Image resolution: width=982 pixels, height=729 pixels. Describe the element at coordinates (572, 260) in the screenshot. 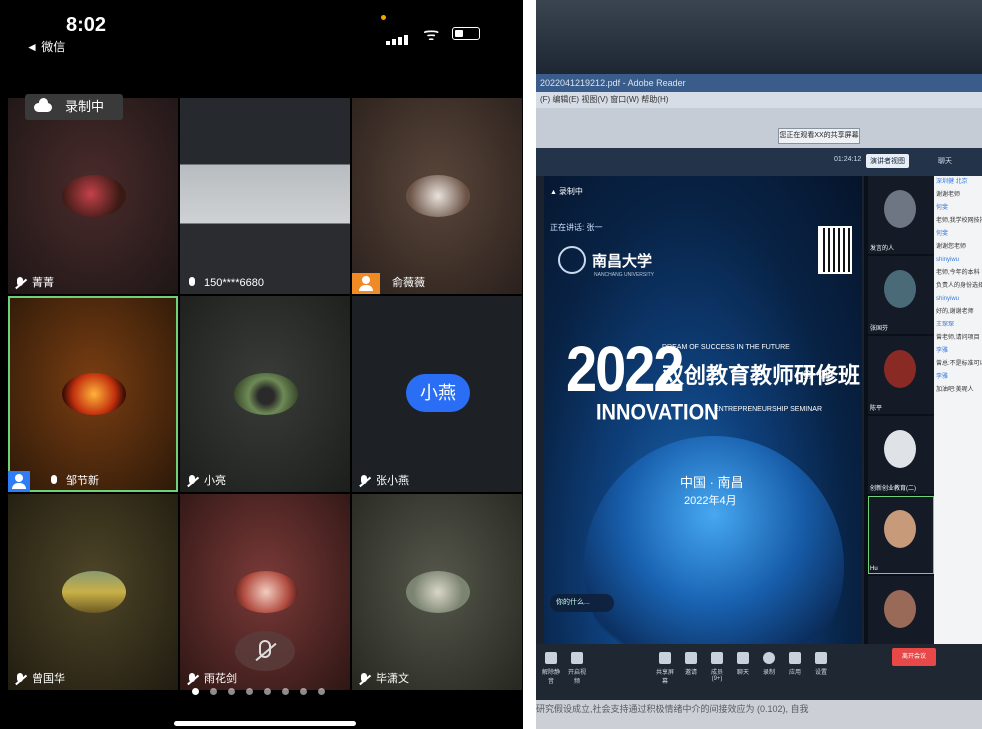

I see `university-logo-icon` at that location.